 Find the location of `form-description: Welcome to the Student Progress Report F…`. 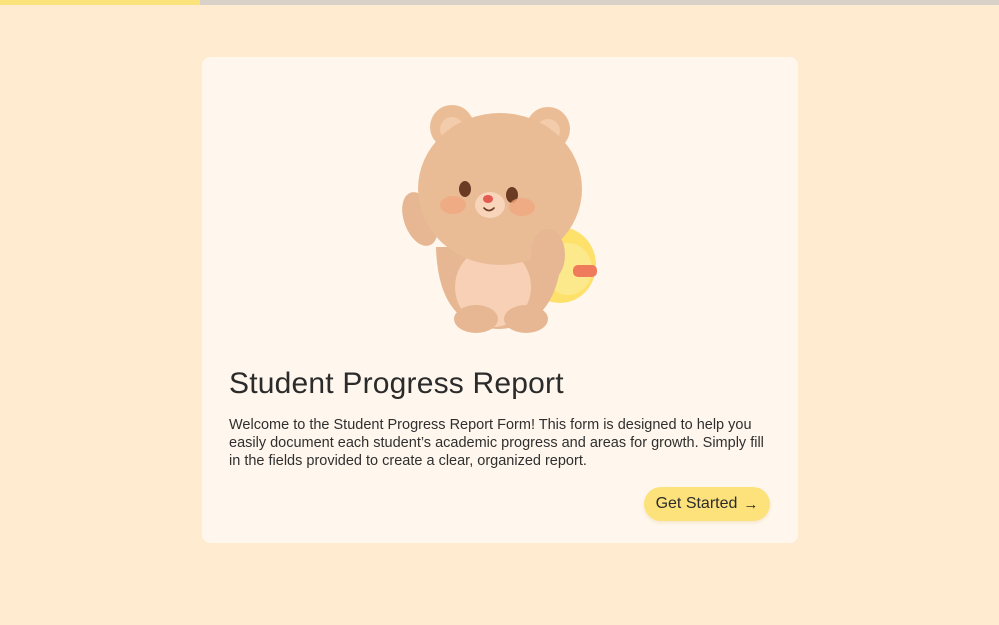

form-description: Welcome to the Student Progress Report F… is located at coordinates (496, 443).